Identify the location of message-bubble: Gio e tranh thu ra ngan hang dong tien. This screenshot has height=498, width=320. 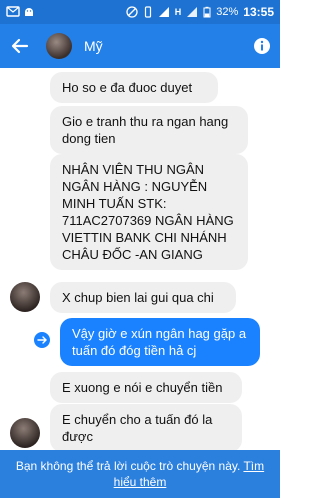
(149, 130).